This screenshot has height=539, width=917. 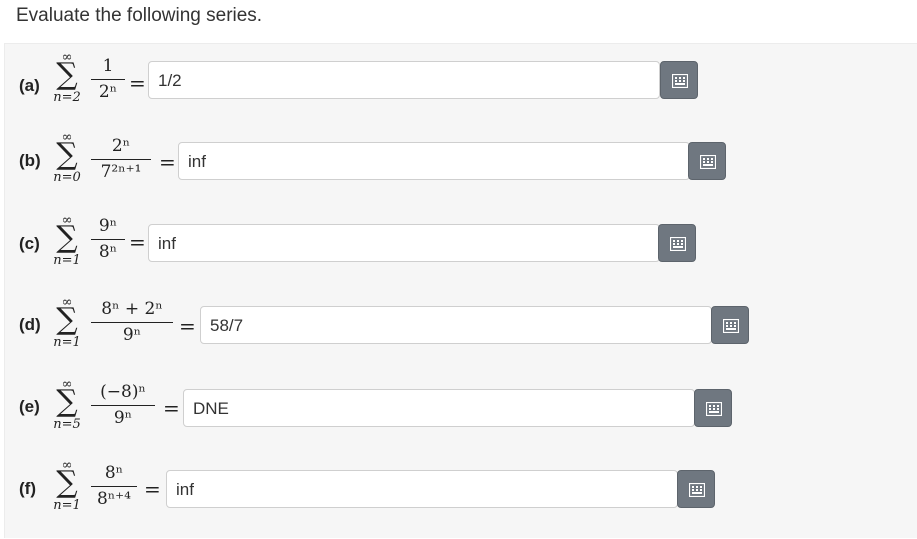 I want to click on answer-field-b: inf, so click(x=434, y=161).